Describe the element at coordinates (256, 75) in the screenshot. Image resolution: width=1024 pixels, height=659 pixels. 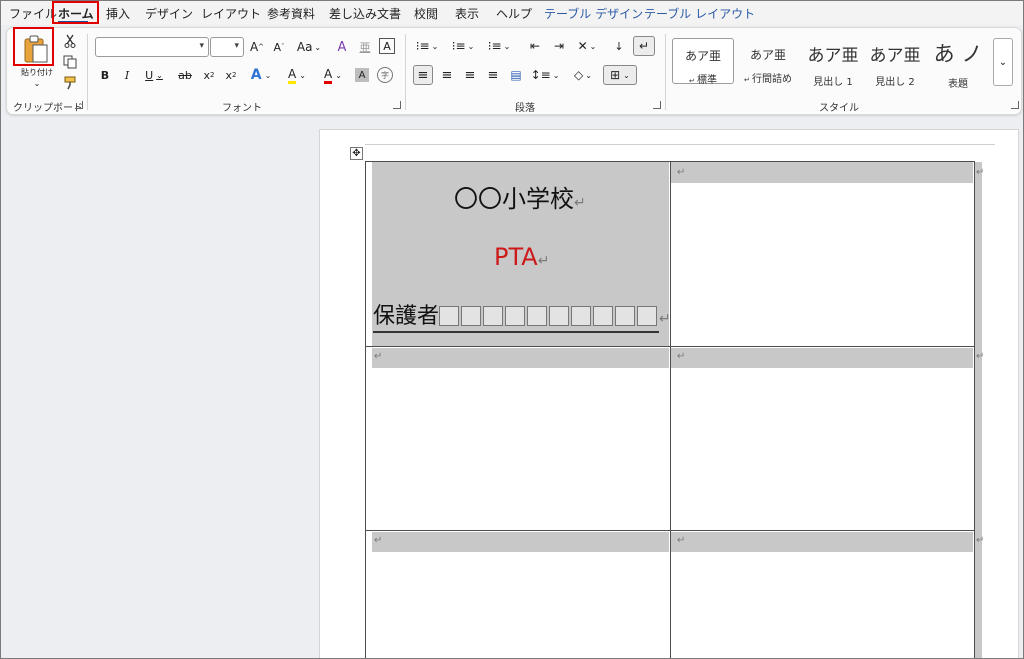
I see `text-effects-icon: A` at that location.